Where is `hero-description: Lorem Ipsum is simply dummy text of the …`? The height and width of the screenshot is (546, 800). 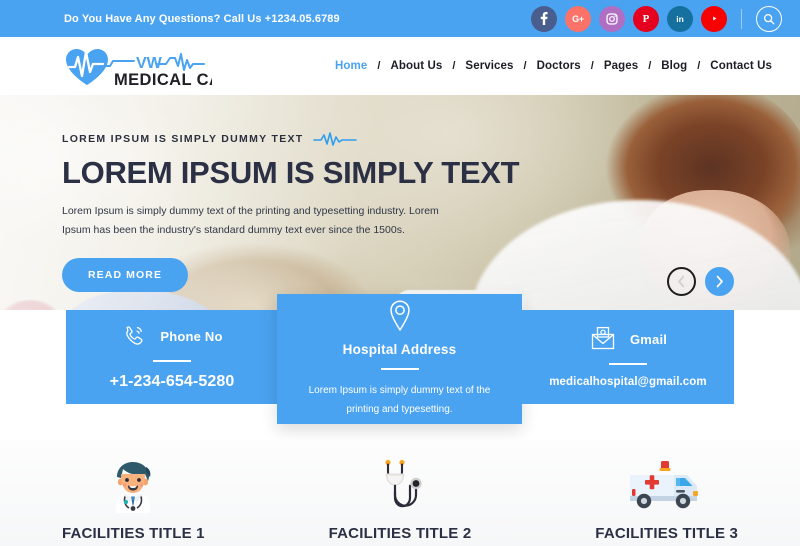 hero-description: Lorem Ipsum is simply dummy text of the … is located at coordinates (250, 220).